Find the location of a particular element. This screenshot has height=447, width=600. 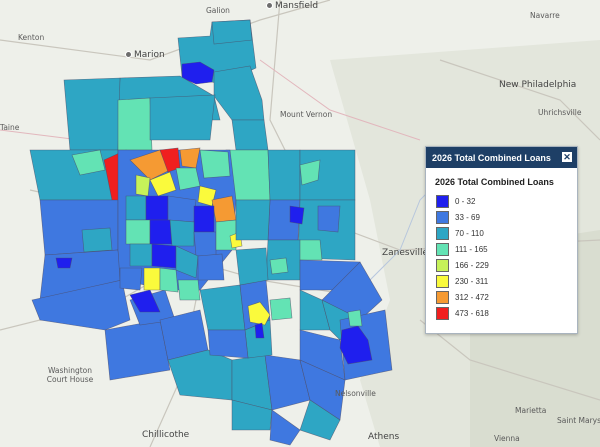

town-label: Galion is located at coordinates (218, 10).